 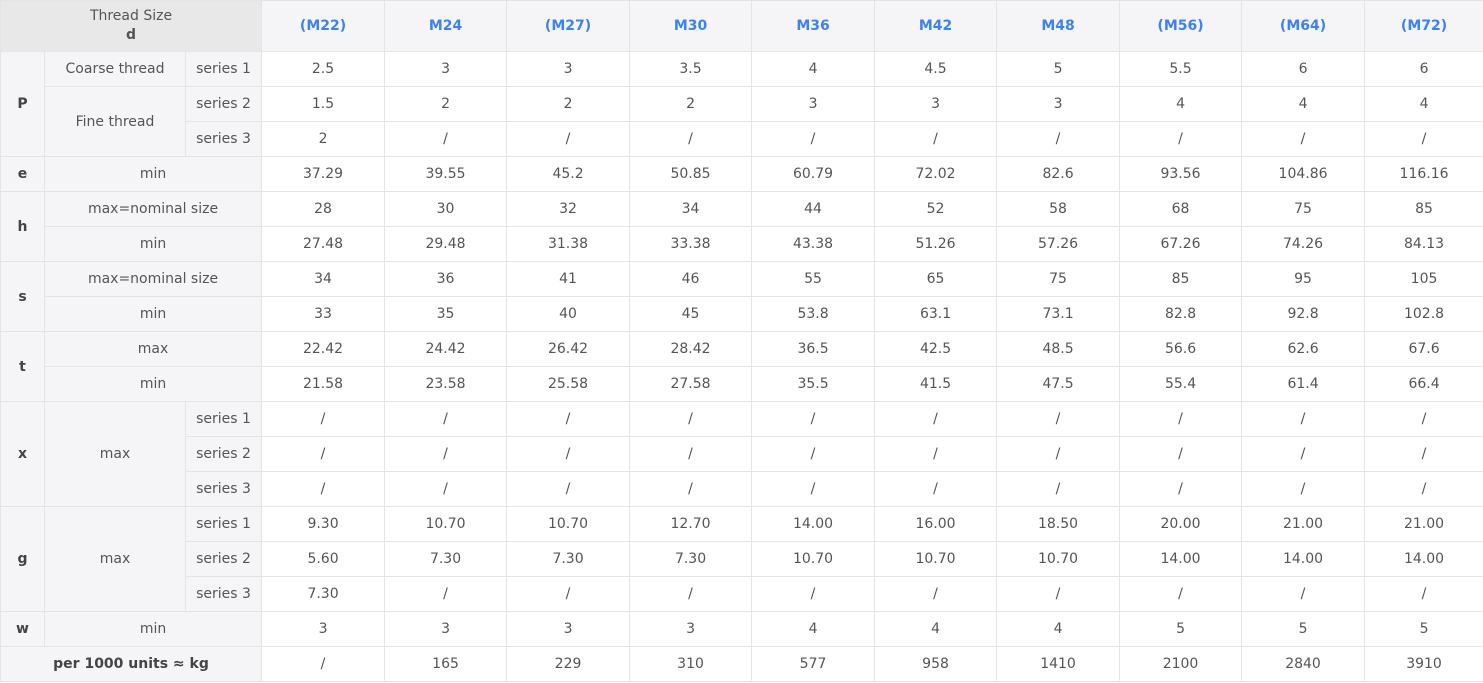 I want to click on value-cell: 16.00, so click(x=936, y=524).